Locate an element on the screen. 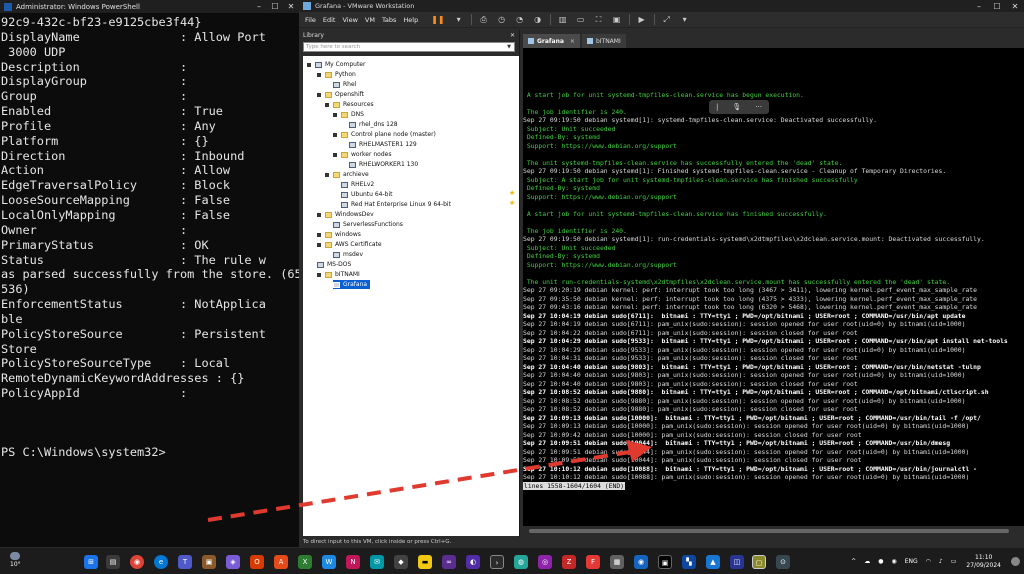 This screenshot has width=1024, height=574. tree-item-ubuntu: Ubuntu 64-bit is located at coordinates (367, 194).